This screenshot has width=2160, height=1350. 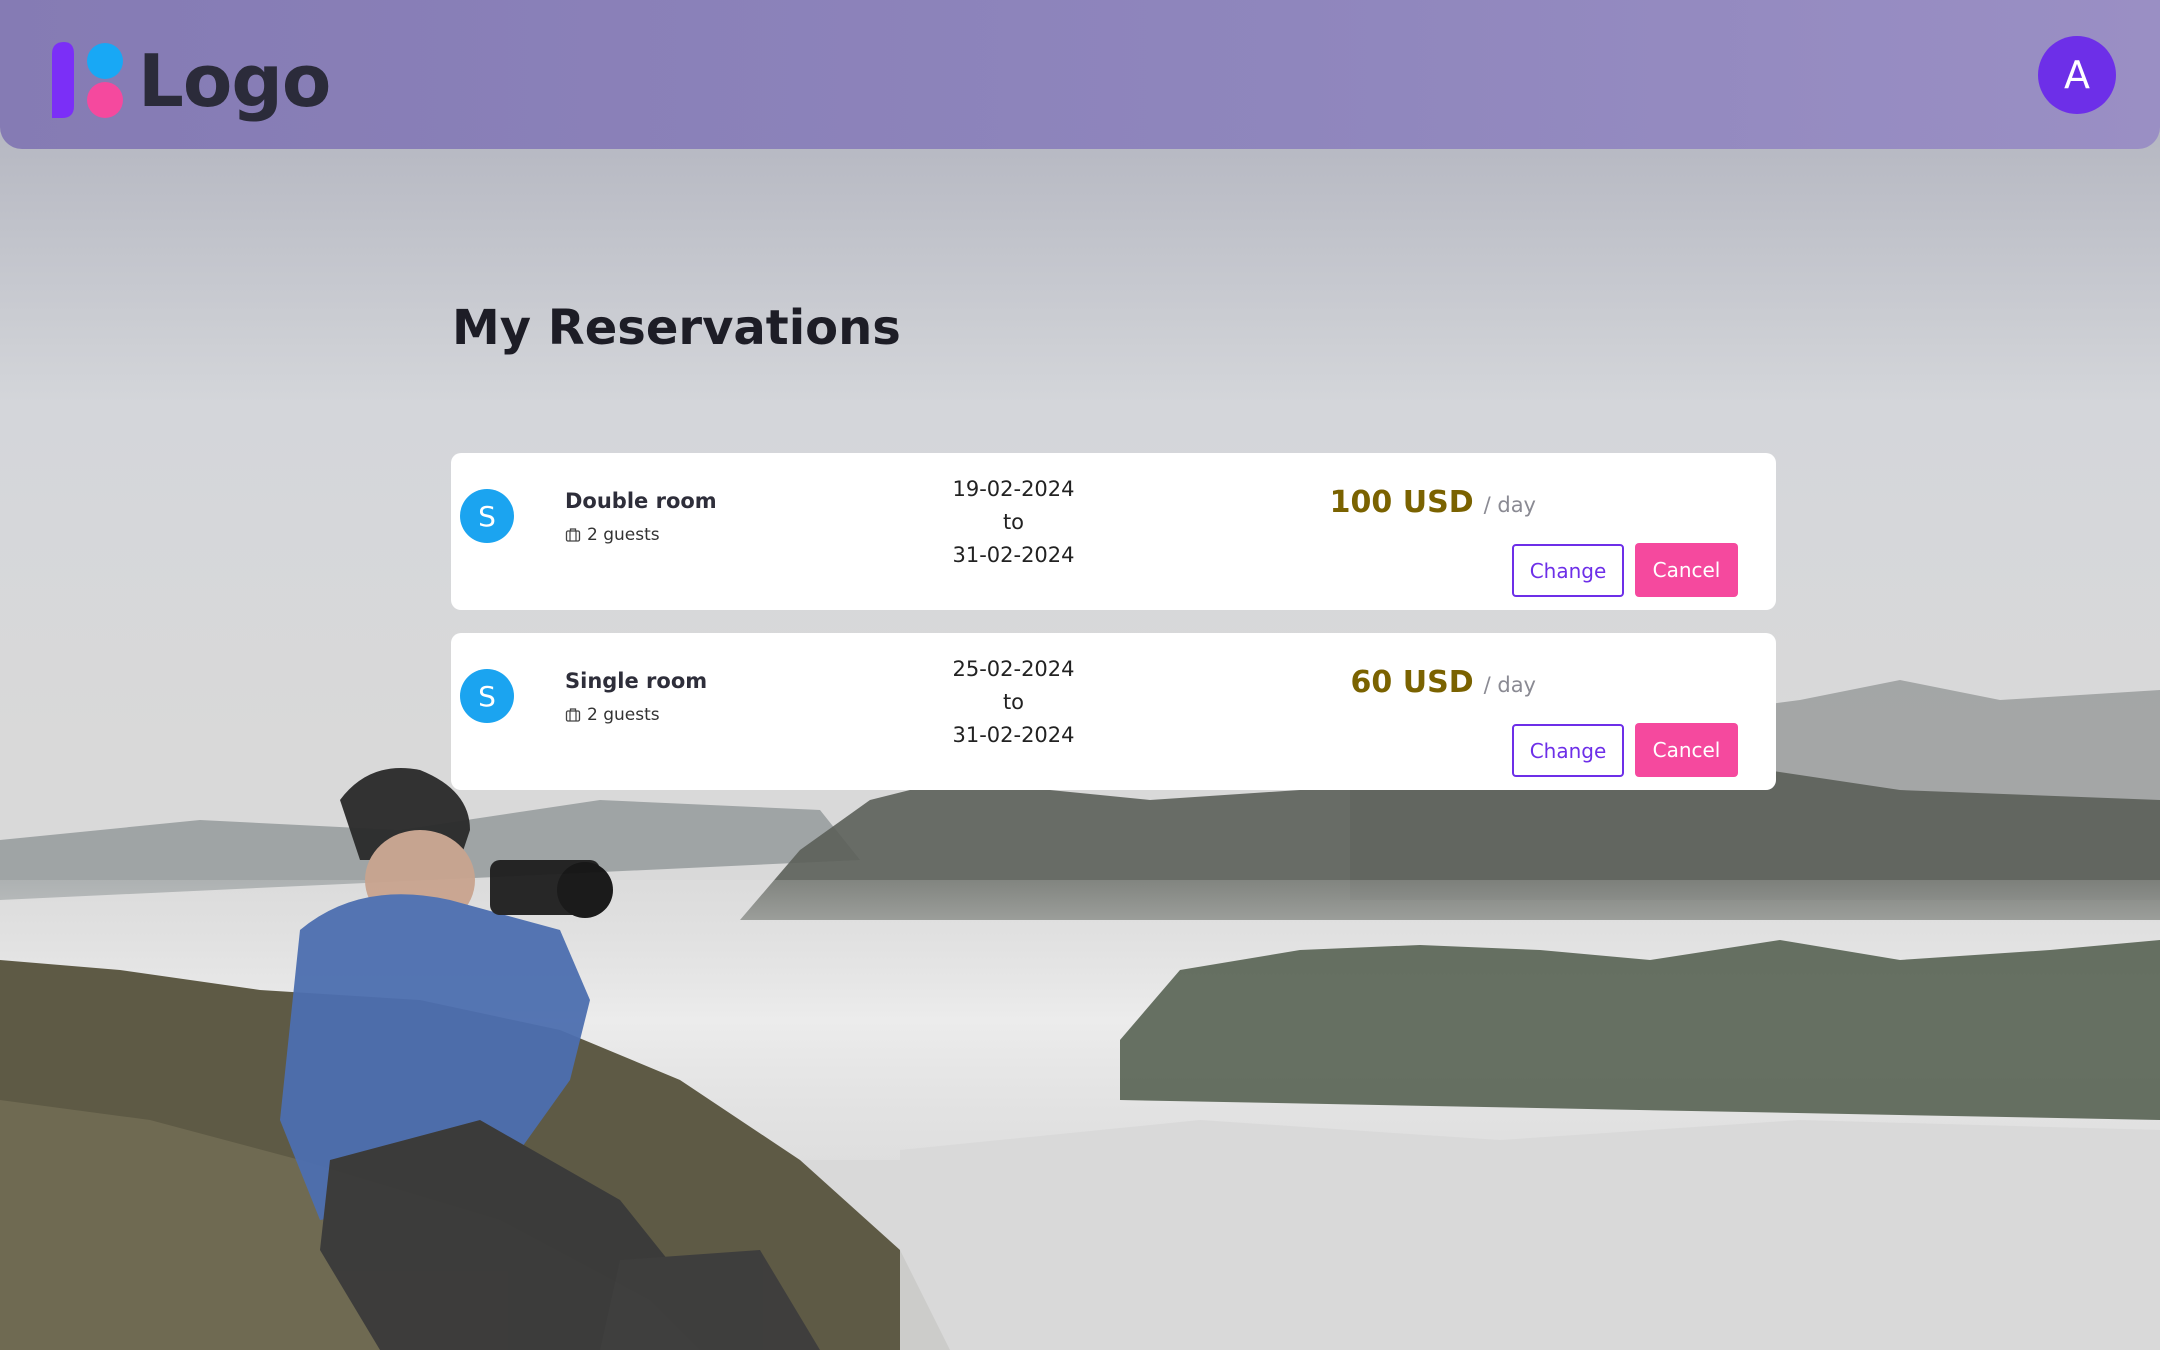 I want to click on price: 60 USD / day, so click(x=1443, y=682).